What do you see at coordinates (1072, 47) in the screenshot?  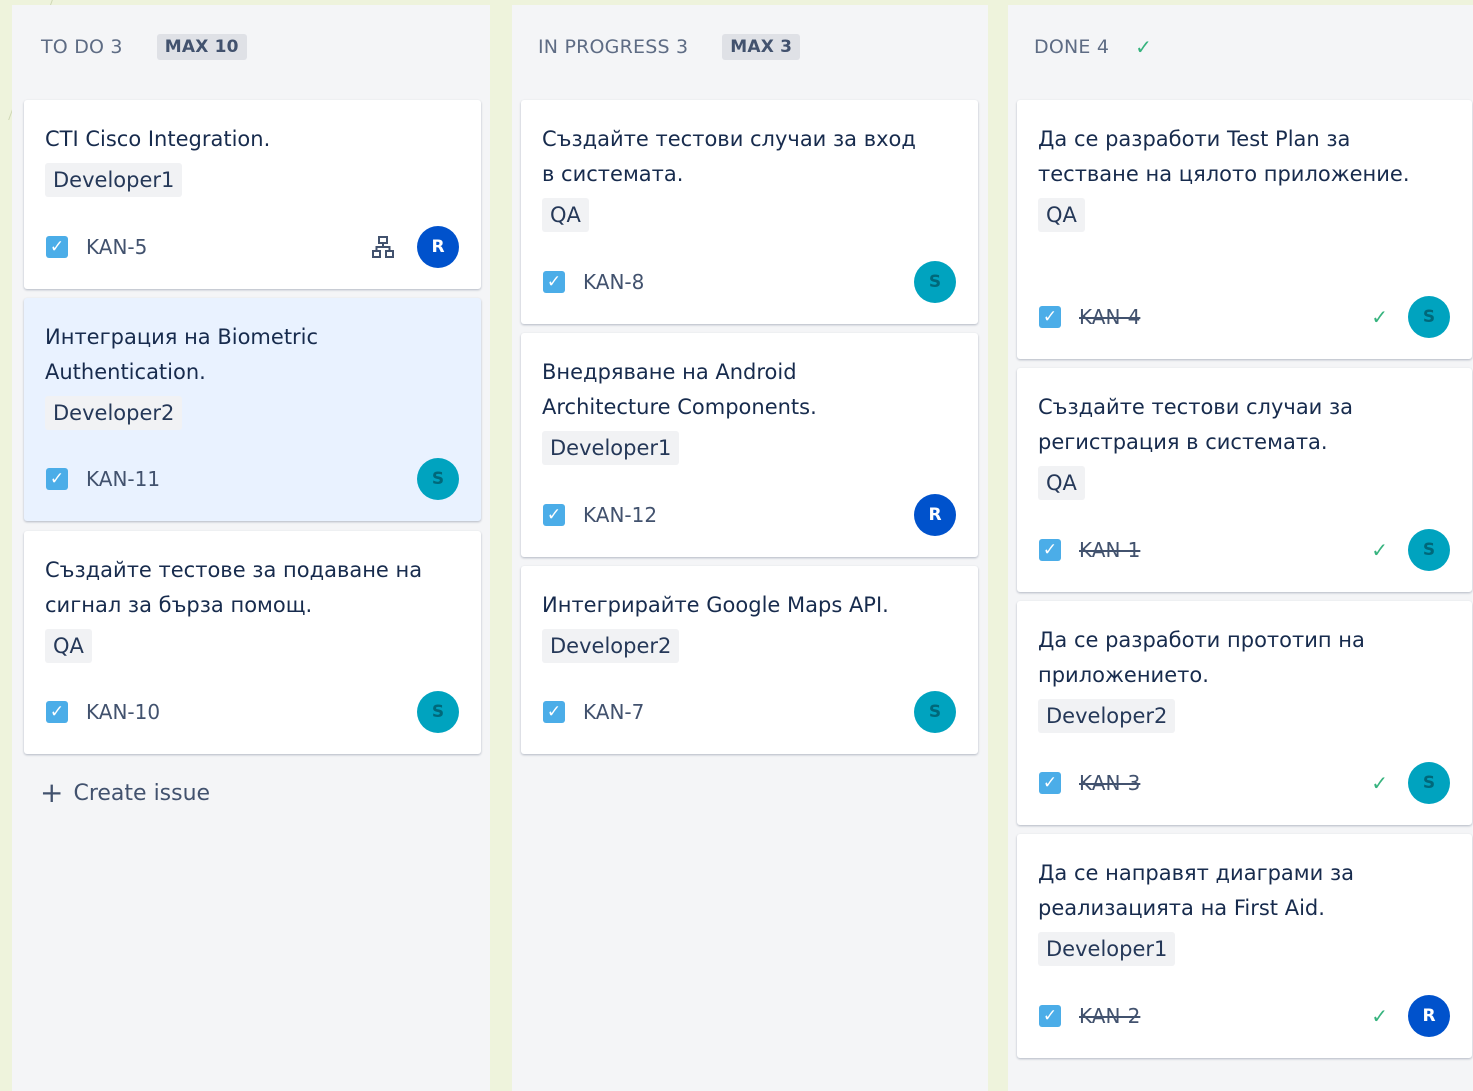 I see `column-title: DONE 4` at bounding box center [1072, 47].